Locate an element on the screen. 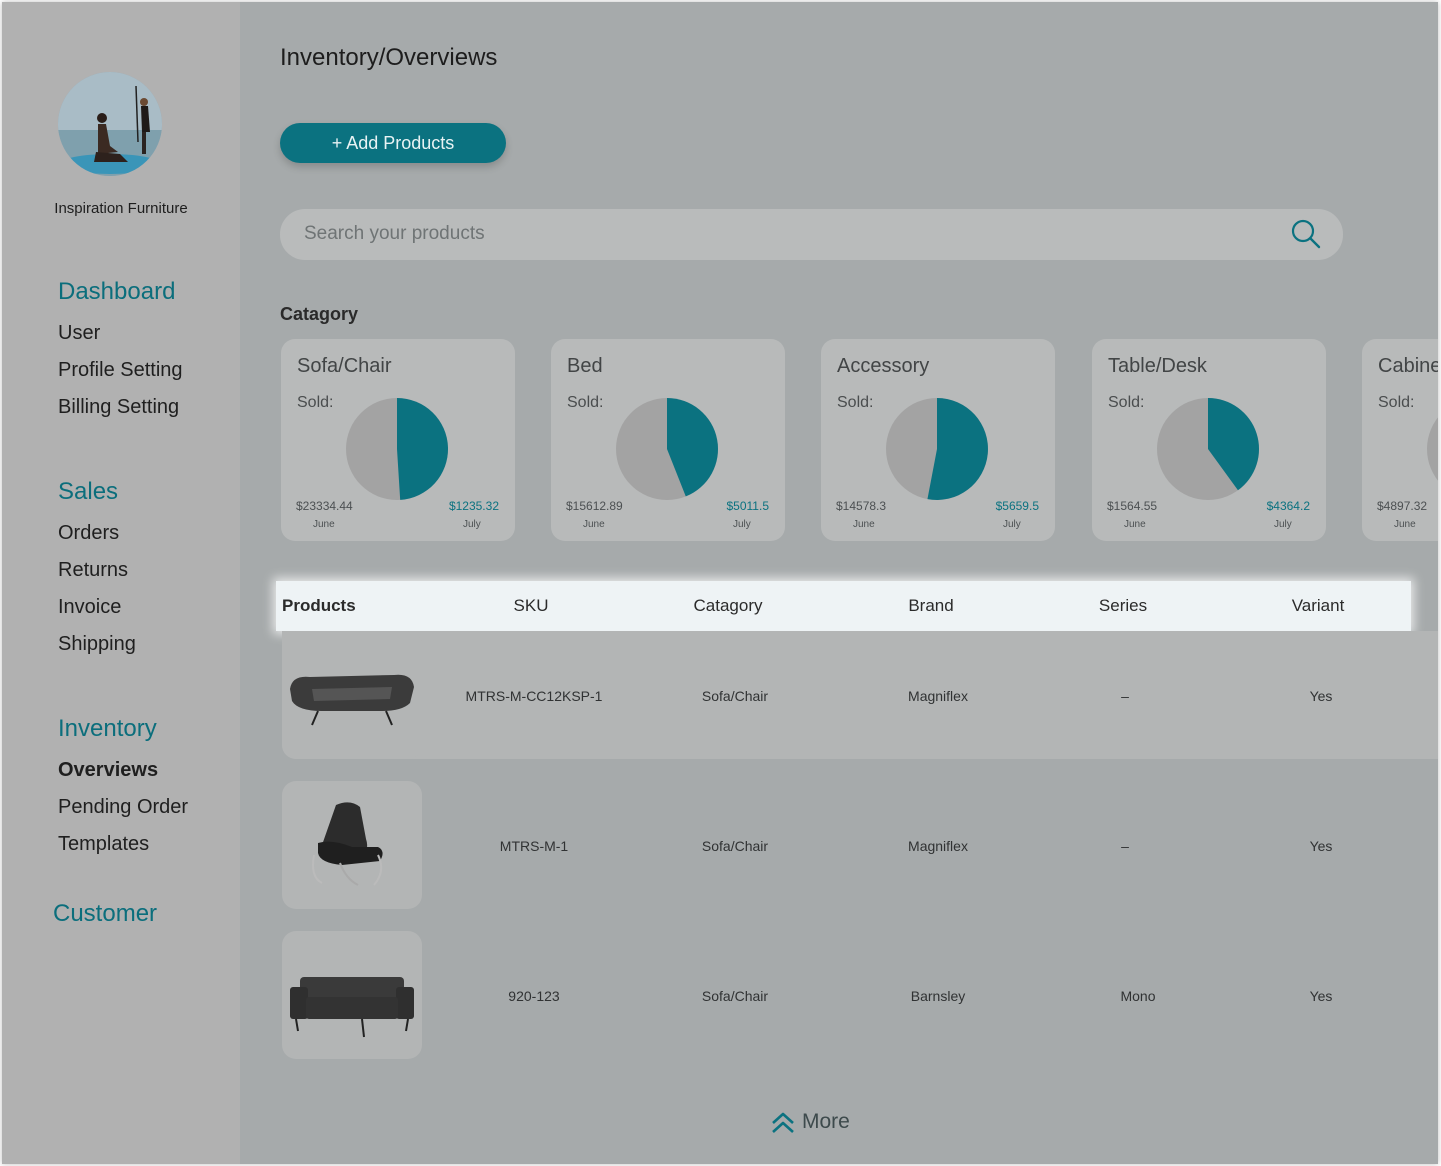  nav-item-returns: Returns is located at coordinates (93, 570).